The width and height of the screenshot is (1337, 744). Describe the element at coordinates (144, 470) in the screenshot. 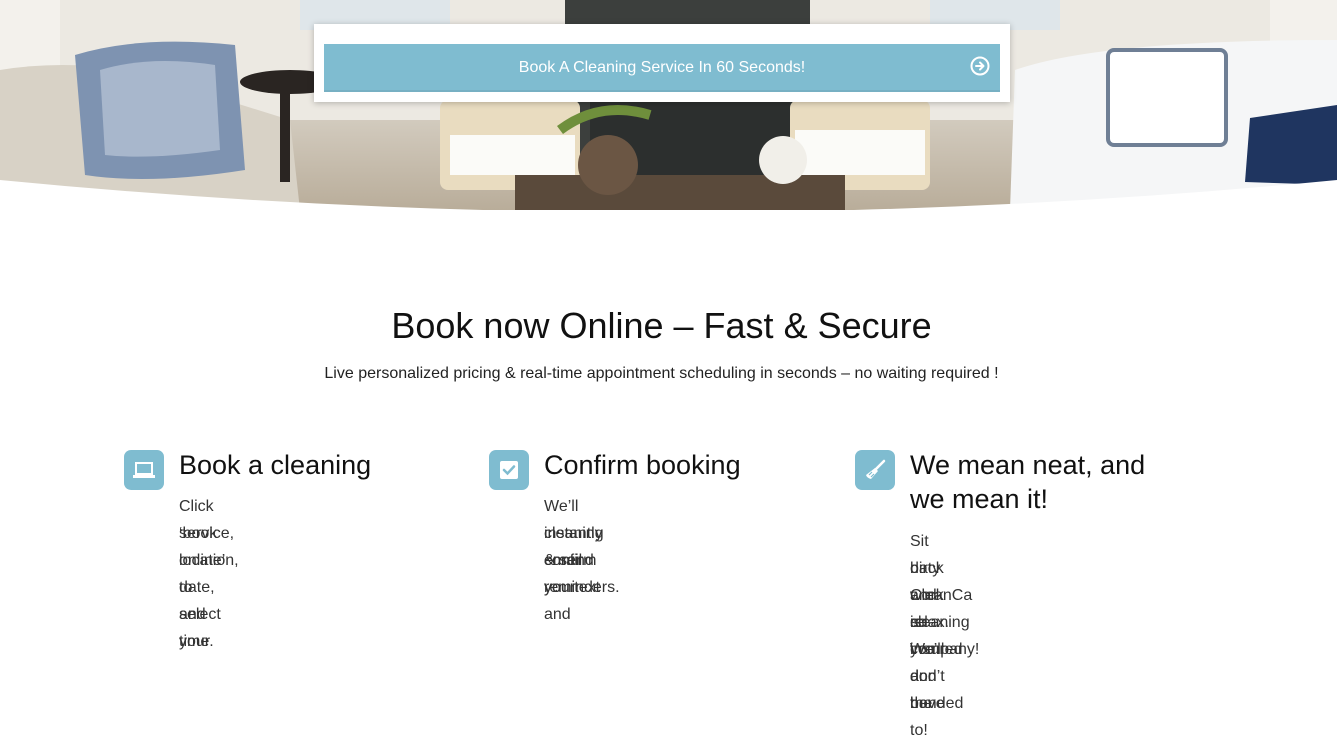

I see `laptop-icon` at that location.